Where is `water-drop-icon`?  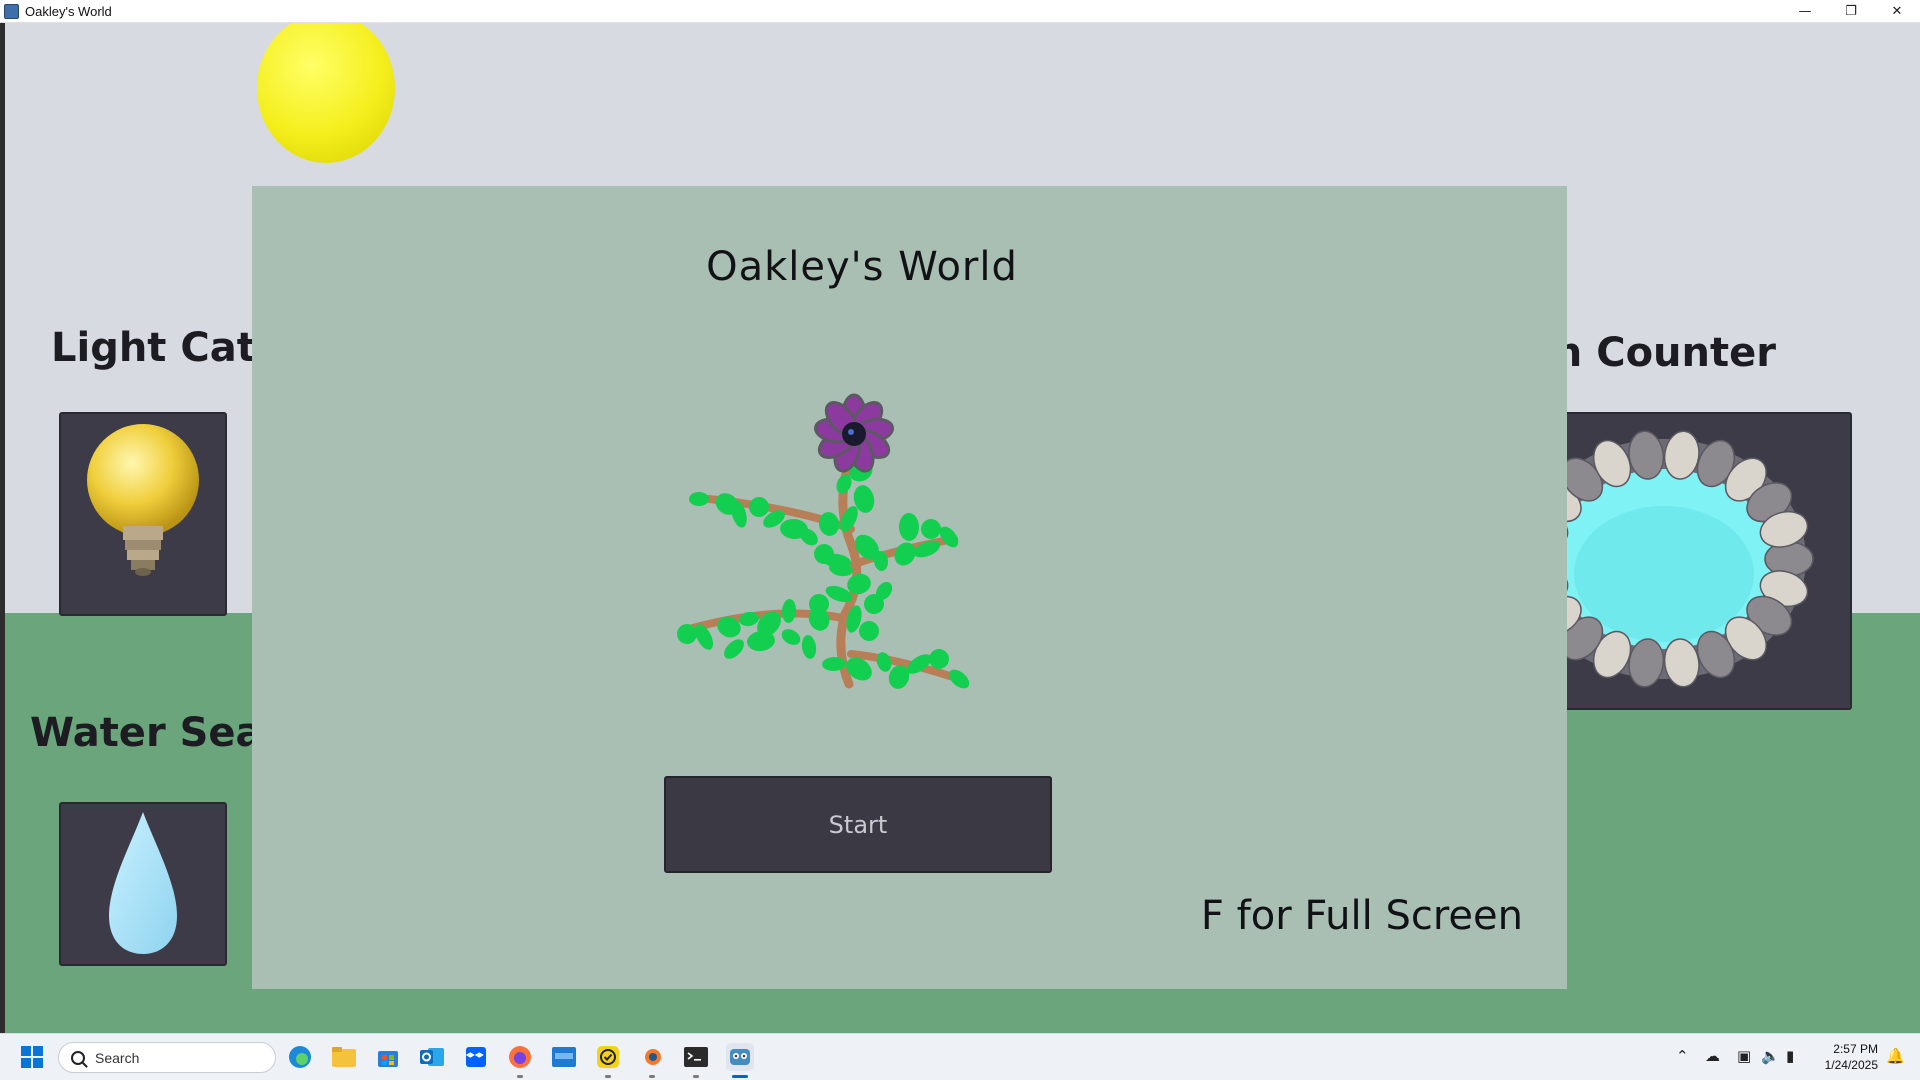 water-drop-icon is located at coordinates (143, 883).